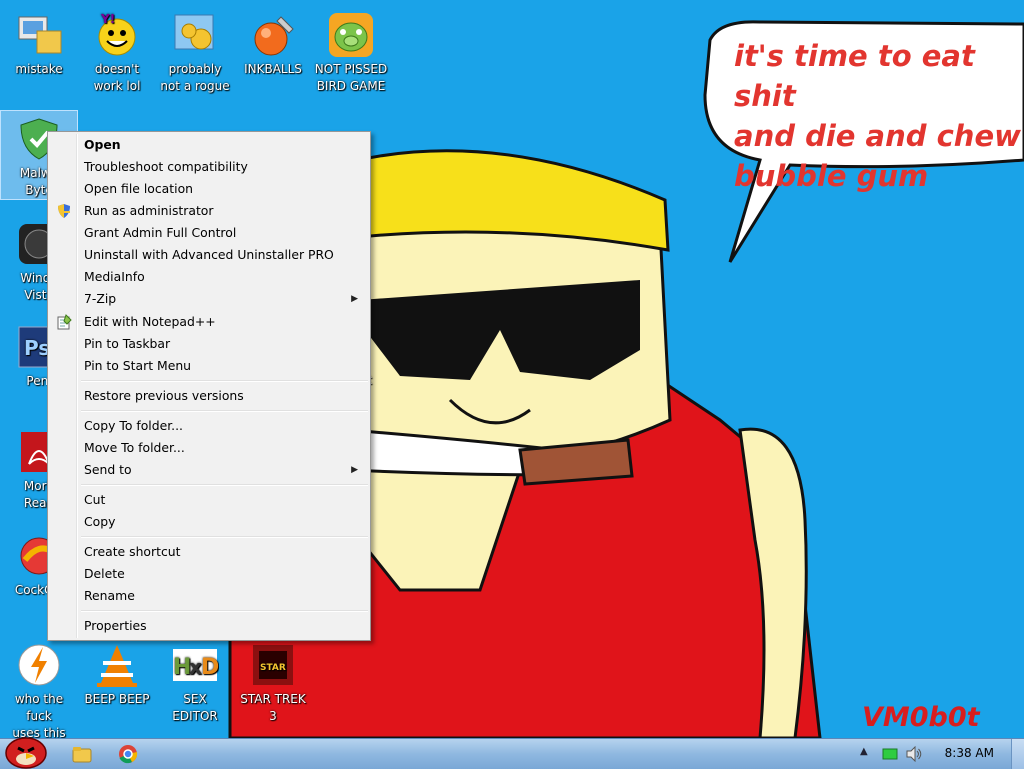  I want to click on menu-item-mediainfo: MediaInfo, so click(209, 277).